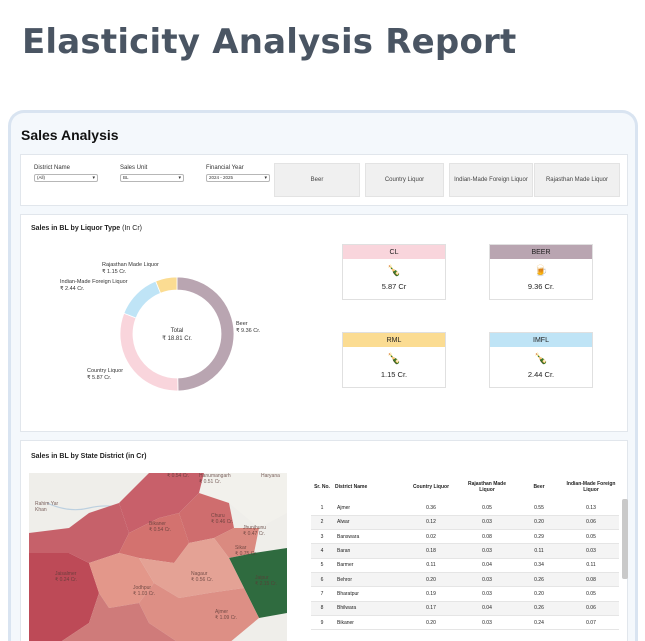  Describe the element at coordinates (487, 565) in the screenshot. I see `table-cell: 0.04` at that location.